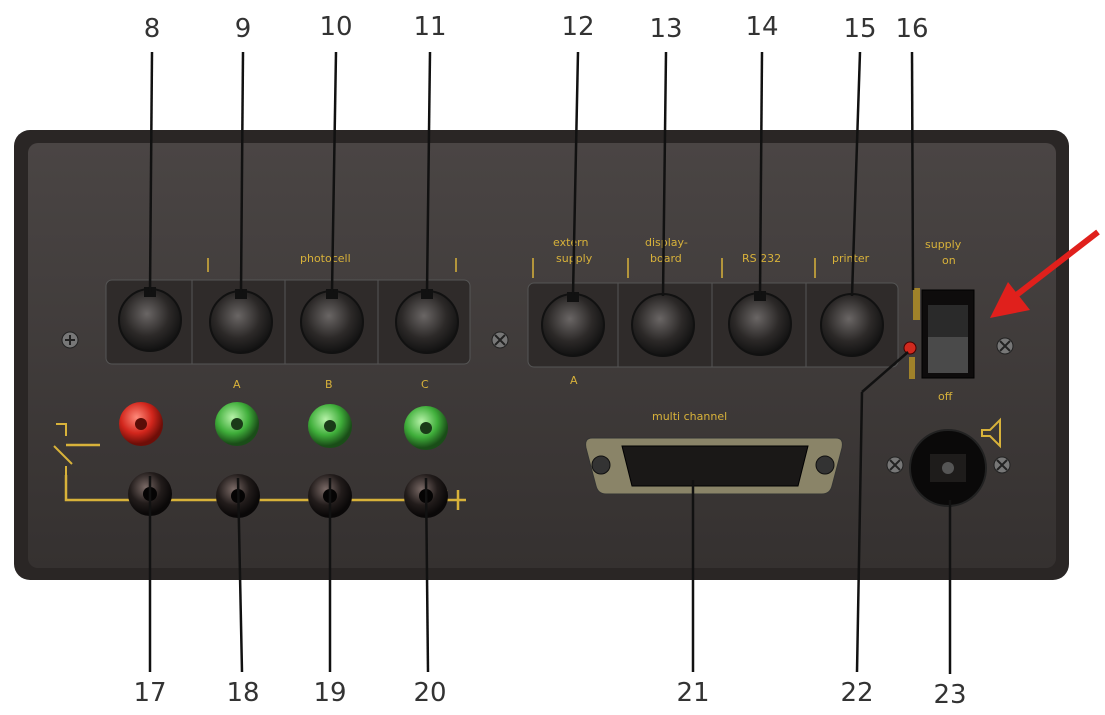 This screenshot has height=715, width=1105. Describe the element at coordinates (948, 468) in the screenshot. I see `speaker-socket` at that location.